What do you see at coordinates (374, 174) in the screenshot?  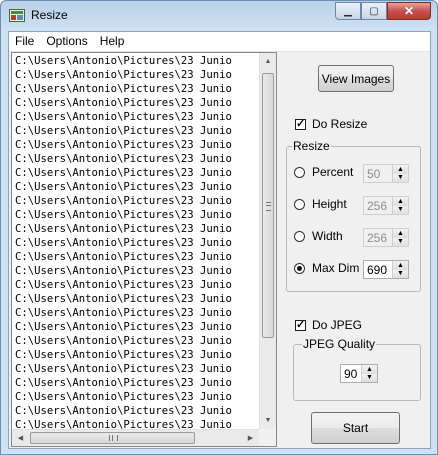 I see `percent-value: 50` at bounding box center [374, 174].